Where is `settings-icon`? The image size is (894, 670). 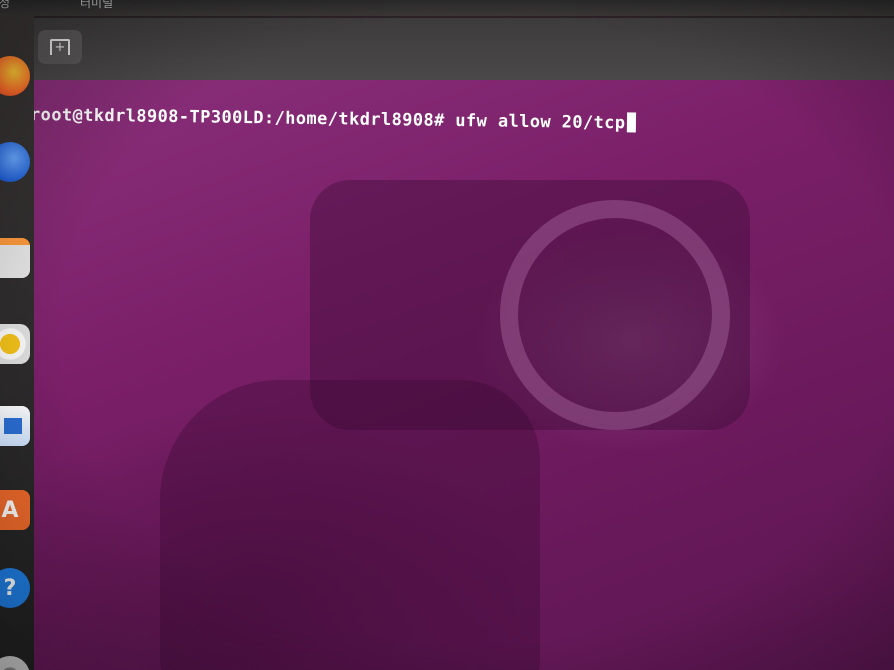
settings-icon is located at coordinates (15, 663).